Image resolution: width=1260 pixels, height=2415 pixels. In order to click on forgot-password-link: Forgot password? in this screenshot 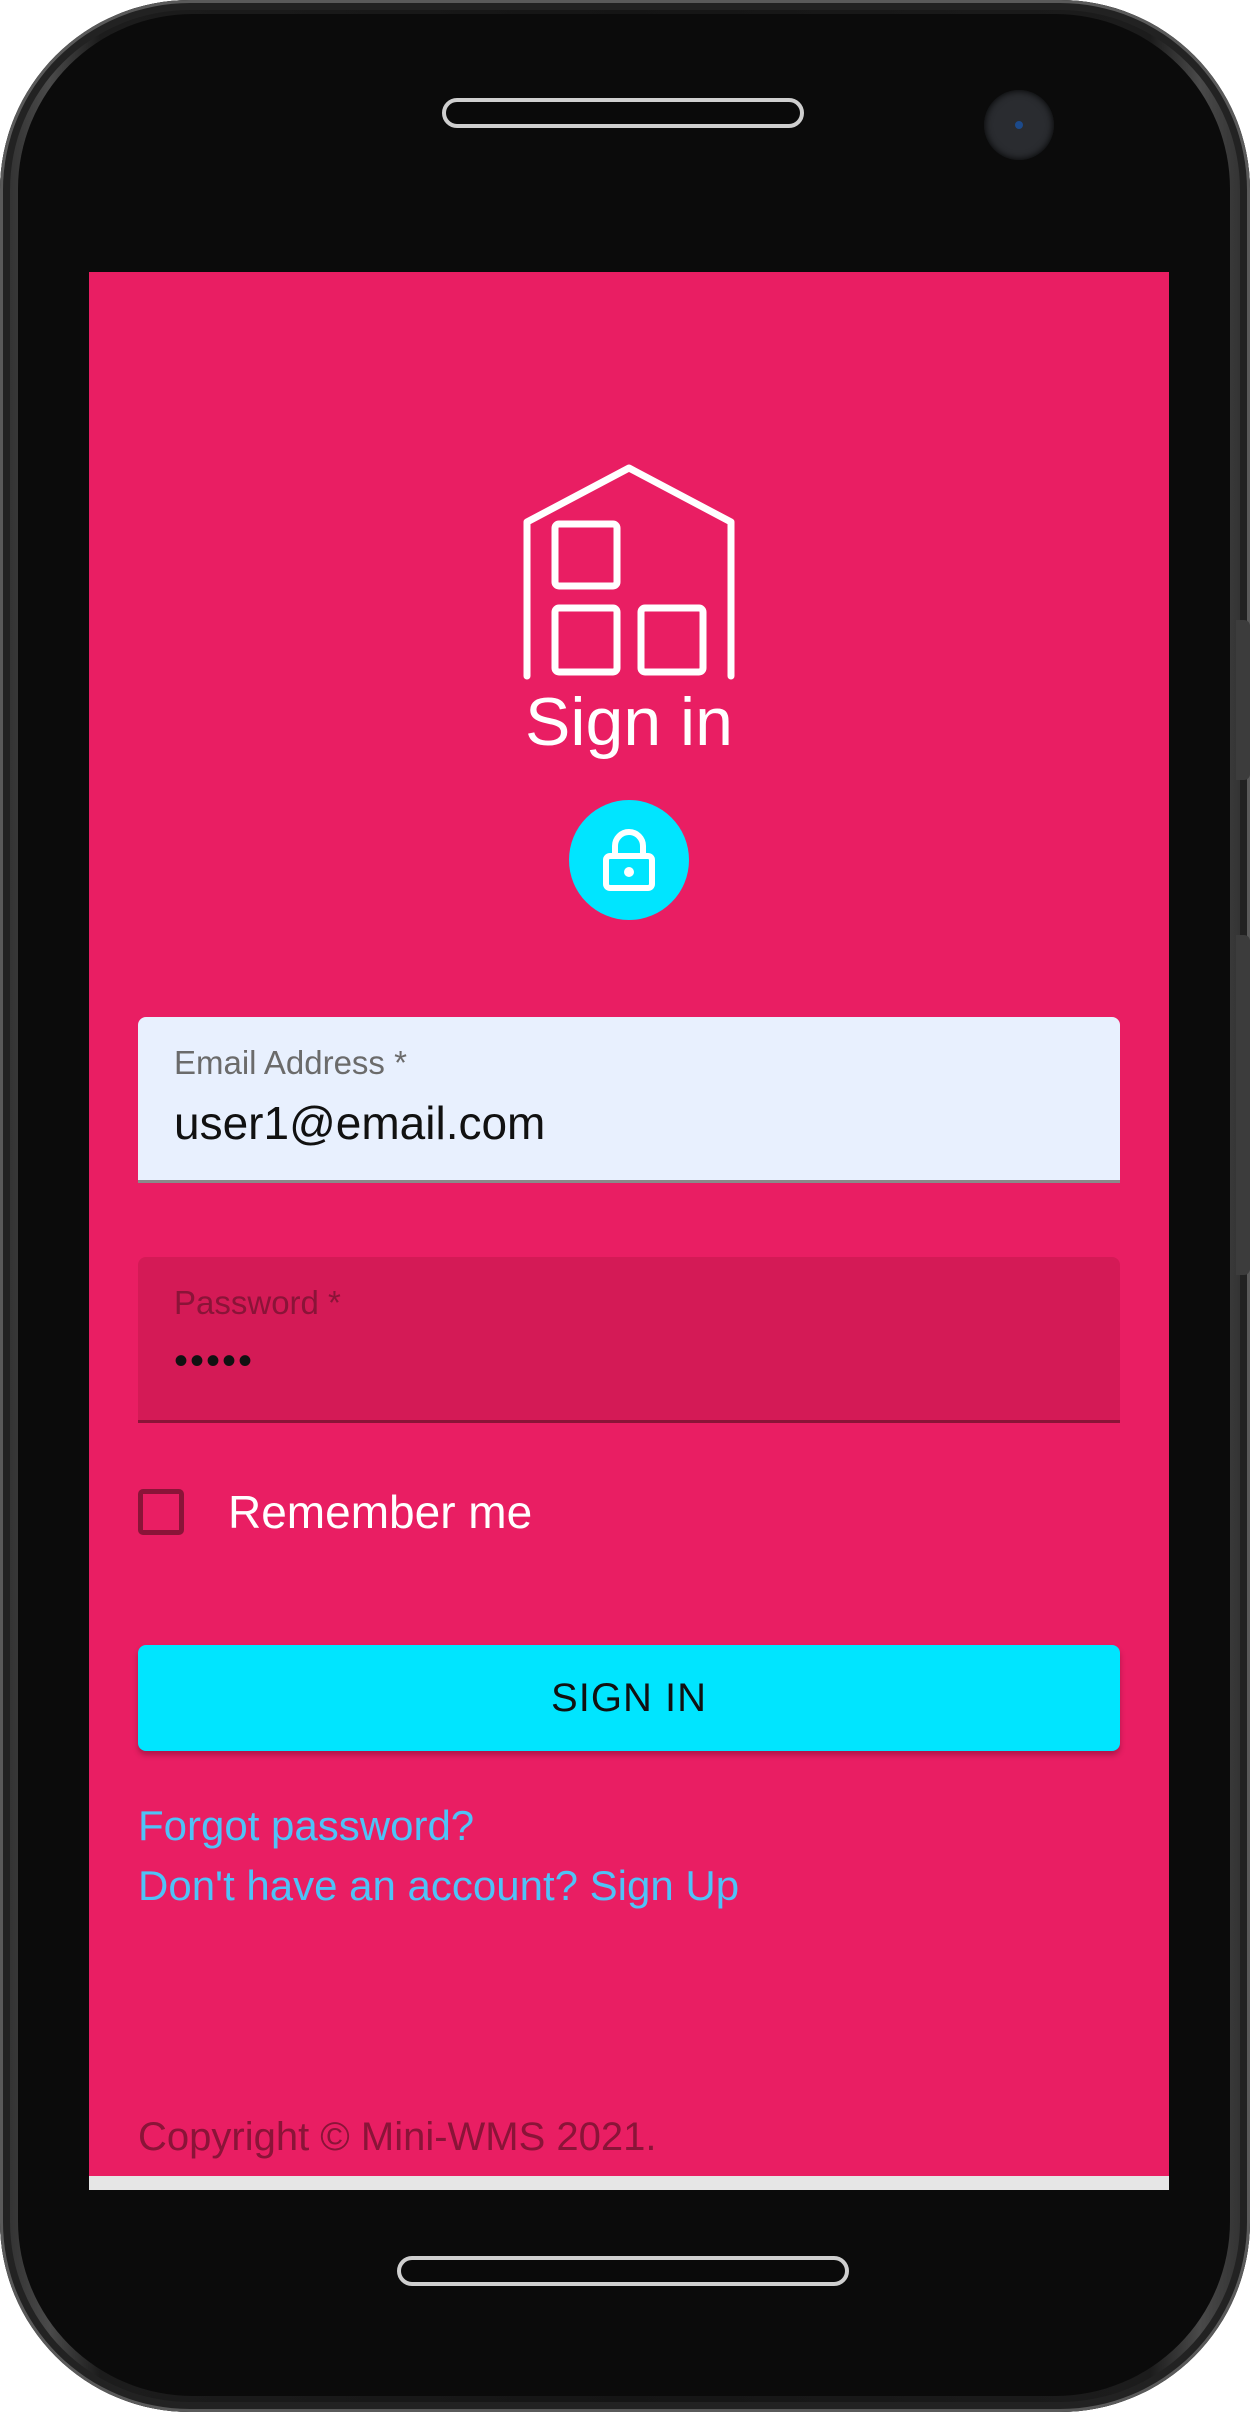, I will do `click(306, 1826)`.